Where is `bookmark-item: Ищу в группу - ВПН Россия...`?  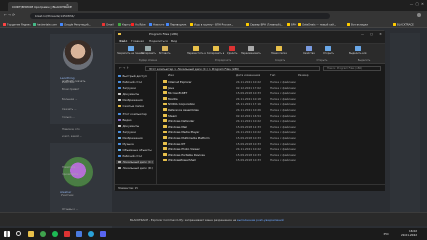 bookmark-item: Ищу в группу - ВПН Россия... is located at coordinates (211, 24).